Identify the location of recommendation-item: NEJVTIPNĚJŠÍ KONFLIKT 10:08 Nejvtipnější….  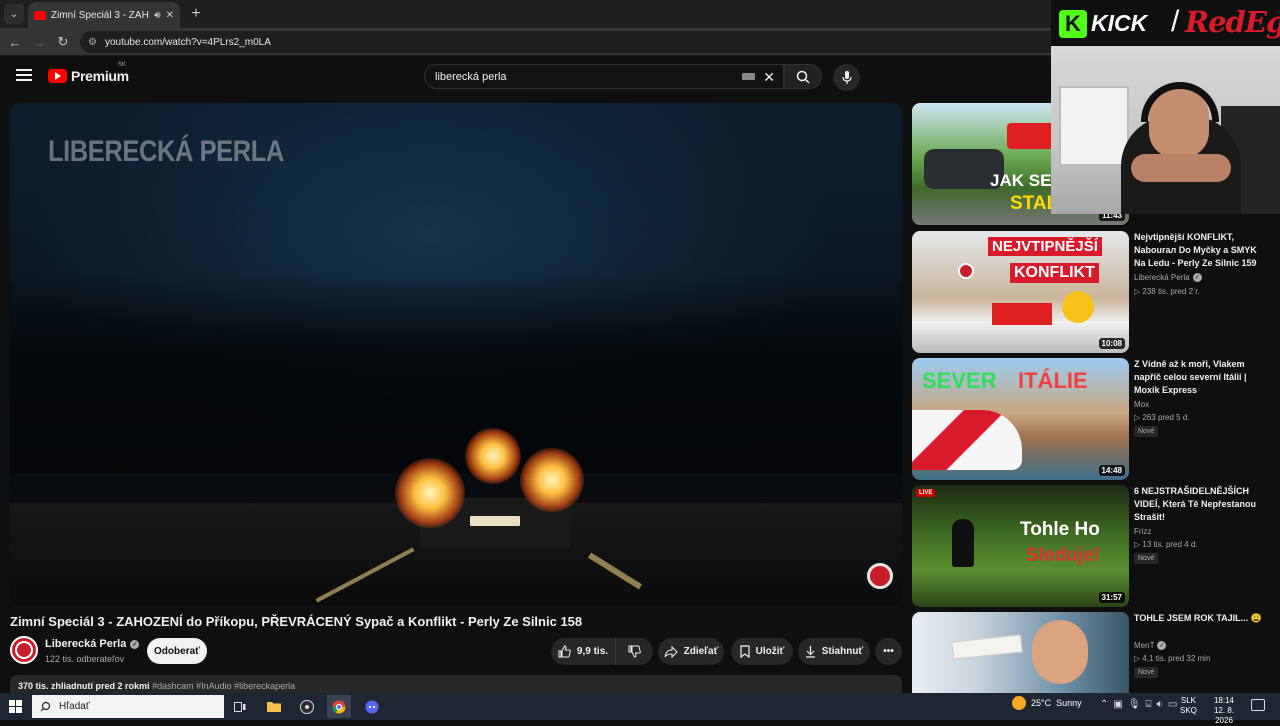
(1092, 292).